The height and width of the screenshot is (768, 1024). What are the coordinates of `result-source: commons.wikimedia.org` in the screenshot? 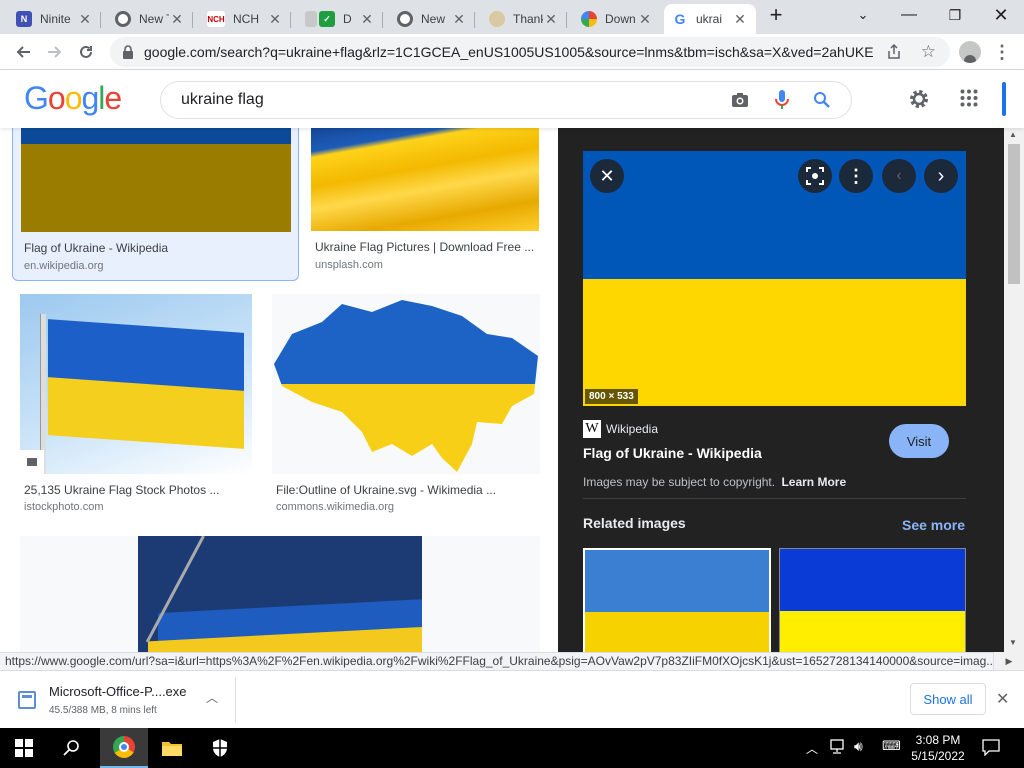 It's located at (335, 507).